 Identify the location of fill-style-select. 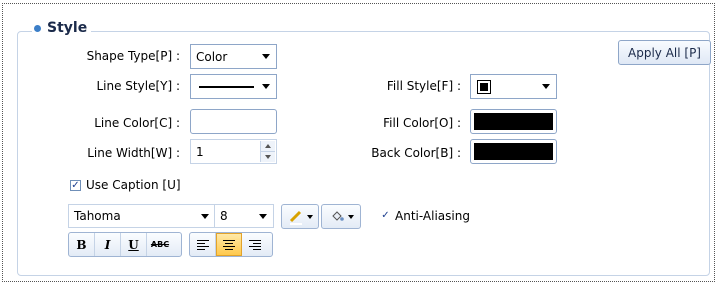
(513, 86).